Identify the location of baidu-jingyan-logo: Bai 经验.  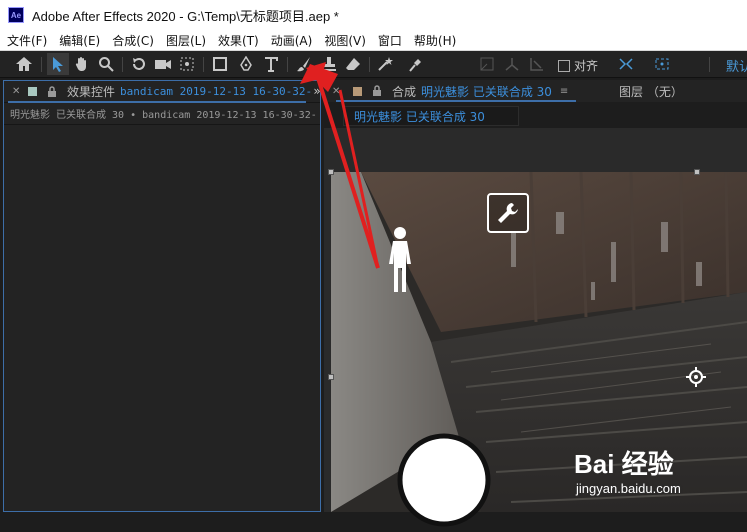
(624, 464).